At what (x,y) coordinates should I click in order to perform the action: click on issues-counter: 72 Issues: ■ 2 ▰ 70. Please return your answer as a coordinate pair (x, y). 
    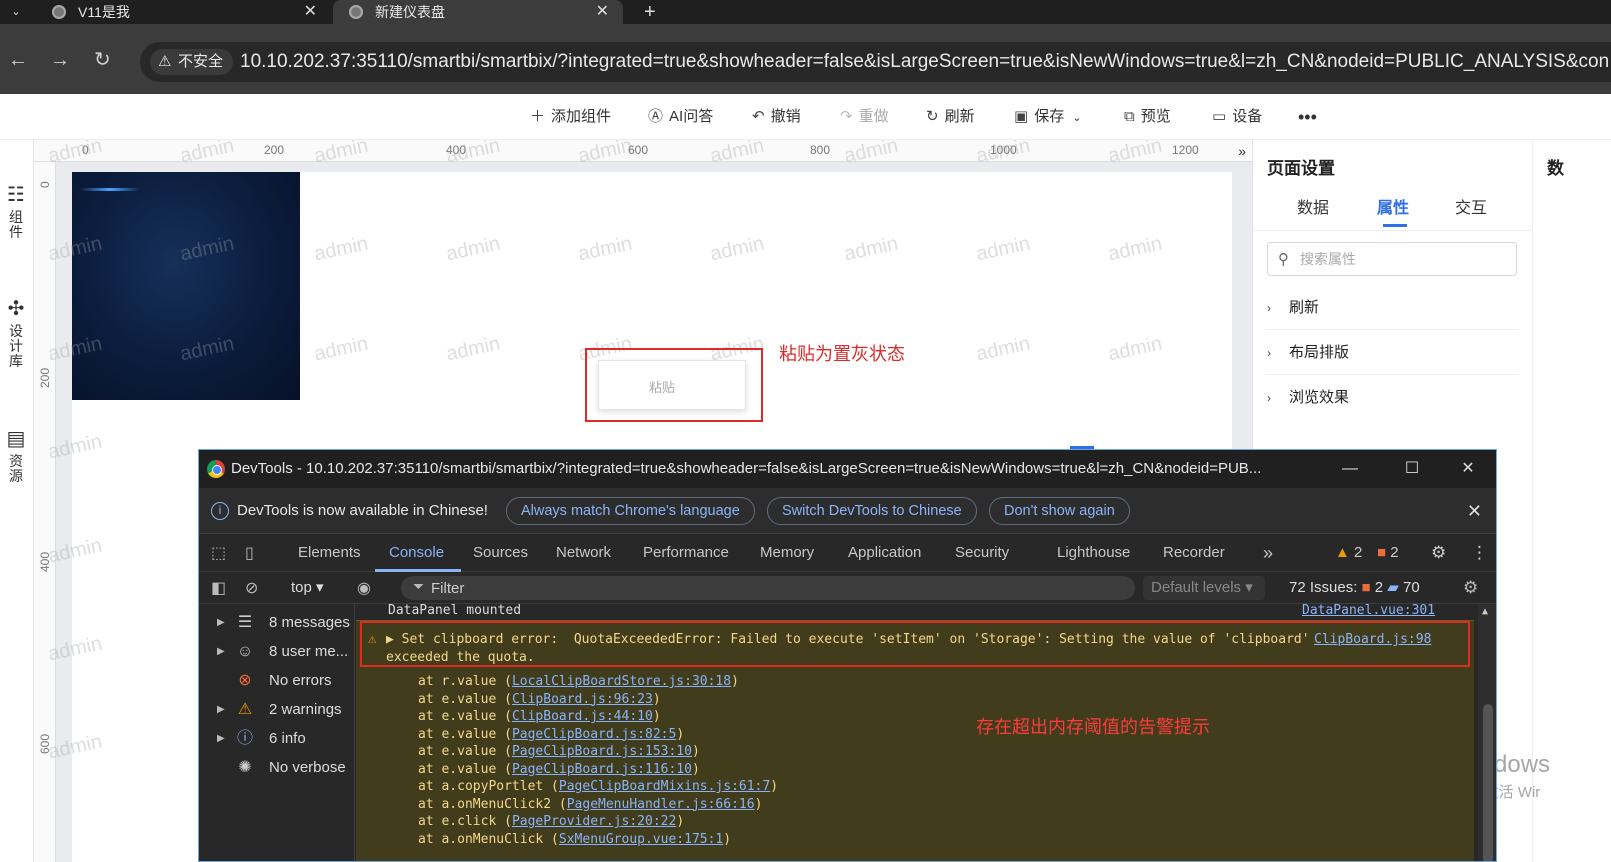
    Looking at the image, I should click on (1354, 588).